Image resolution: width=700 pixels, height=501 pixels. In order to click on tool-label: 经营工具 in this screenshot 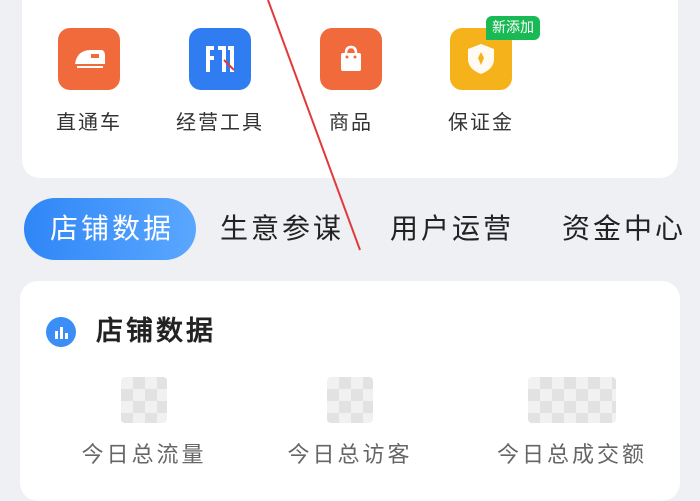, I will do `click(220, 122)`.